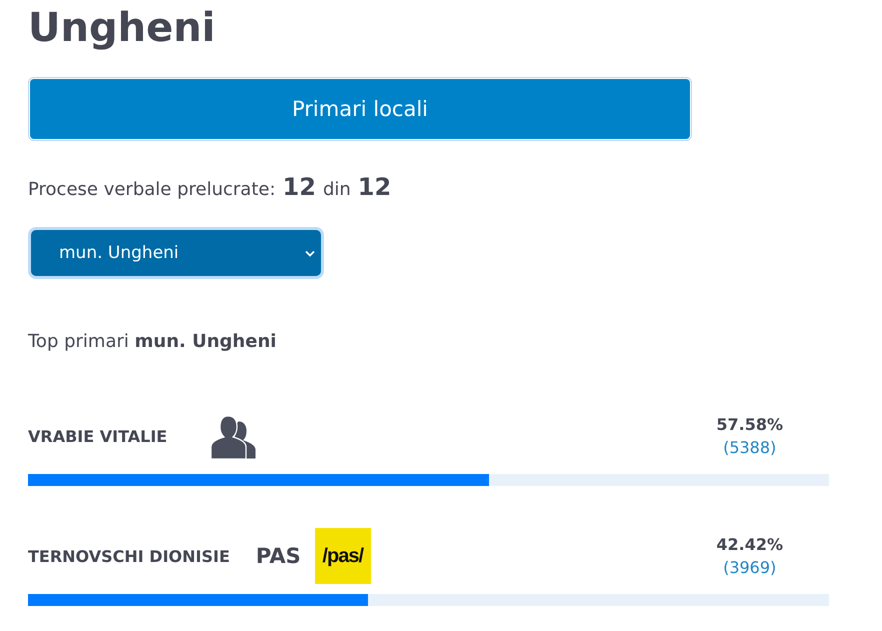  I want to click on party-name: PAS, so click(278, 556).